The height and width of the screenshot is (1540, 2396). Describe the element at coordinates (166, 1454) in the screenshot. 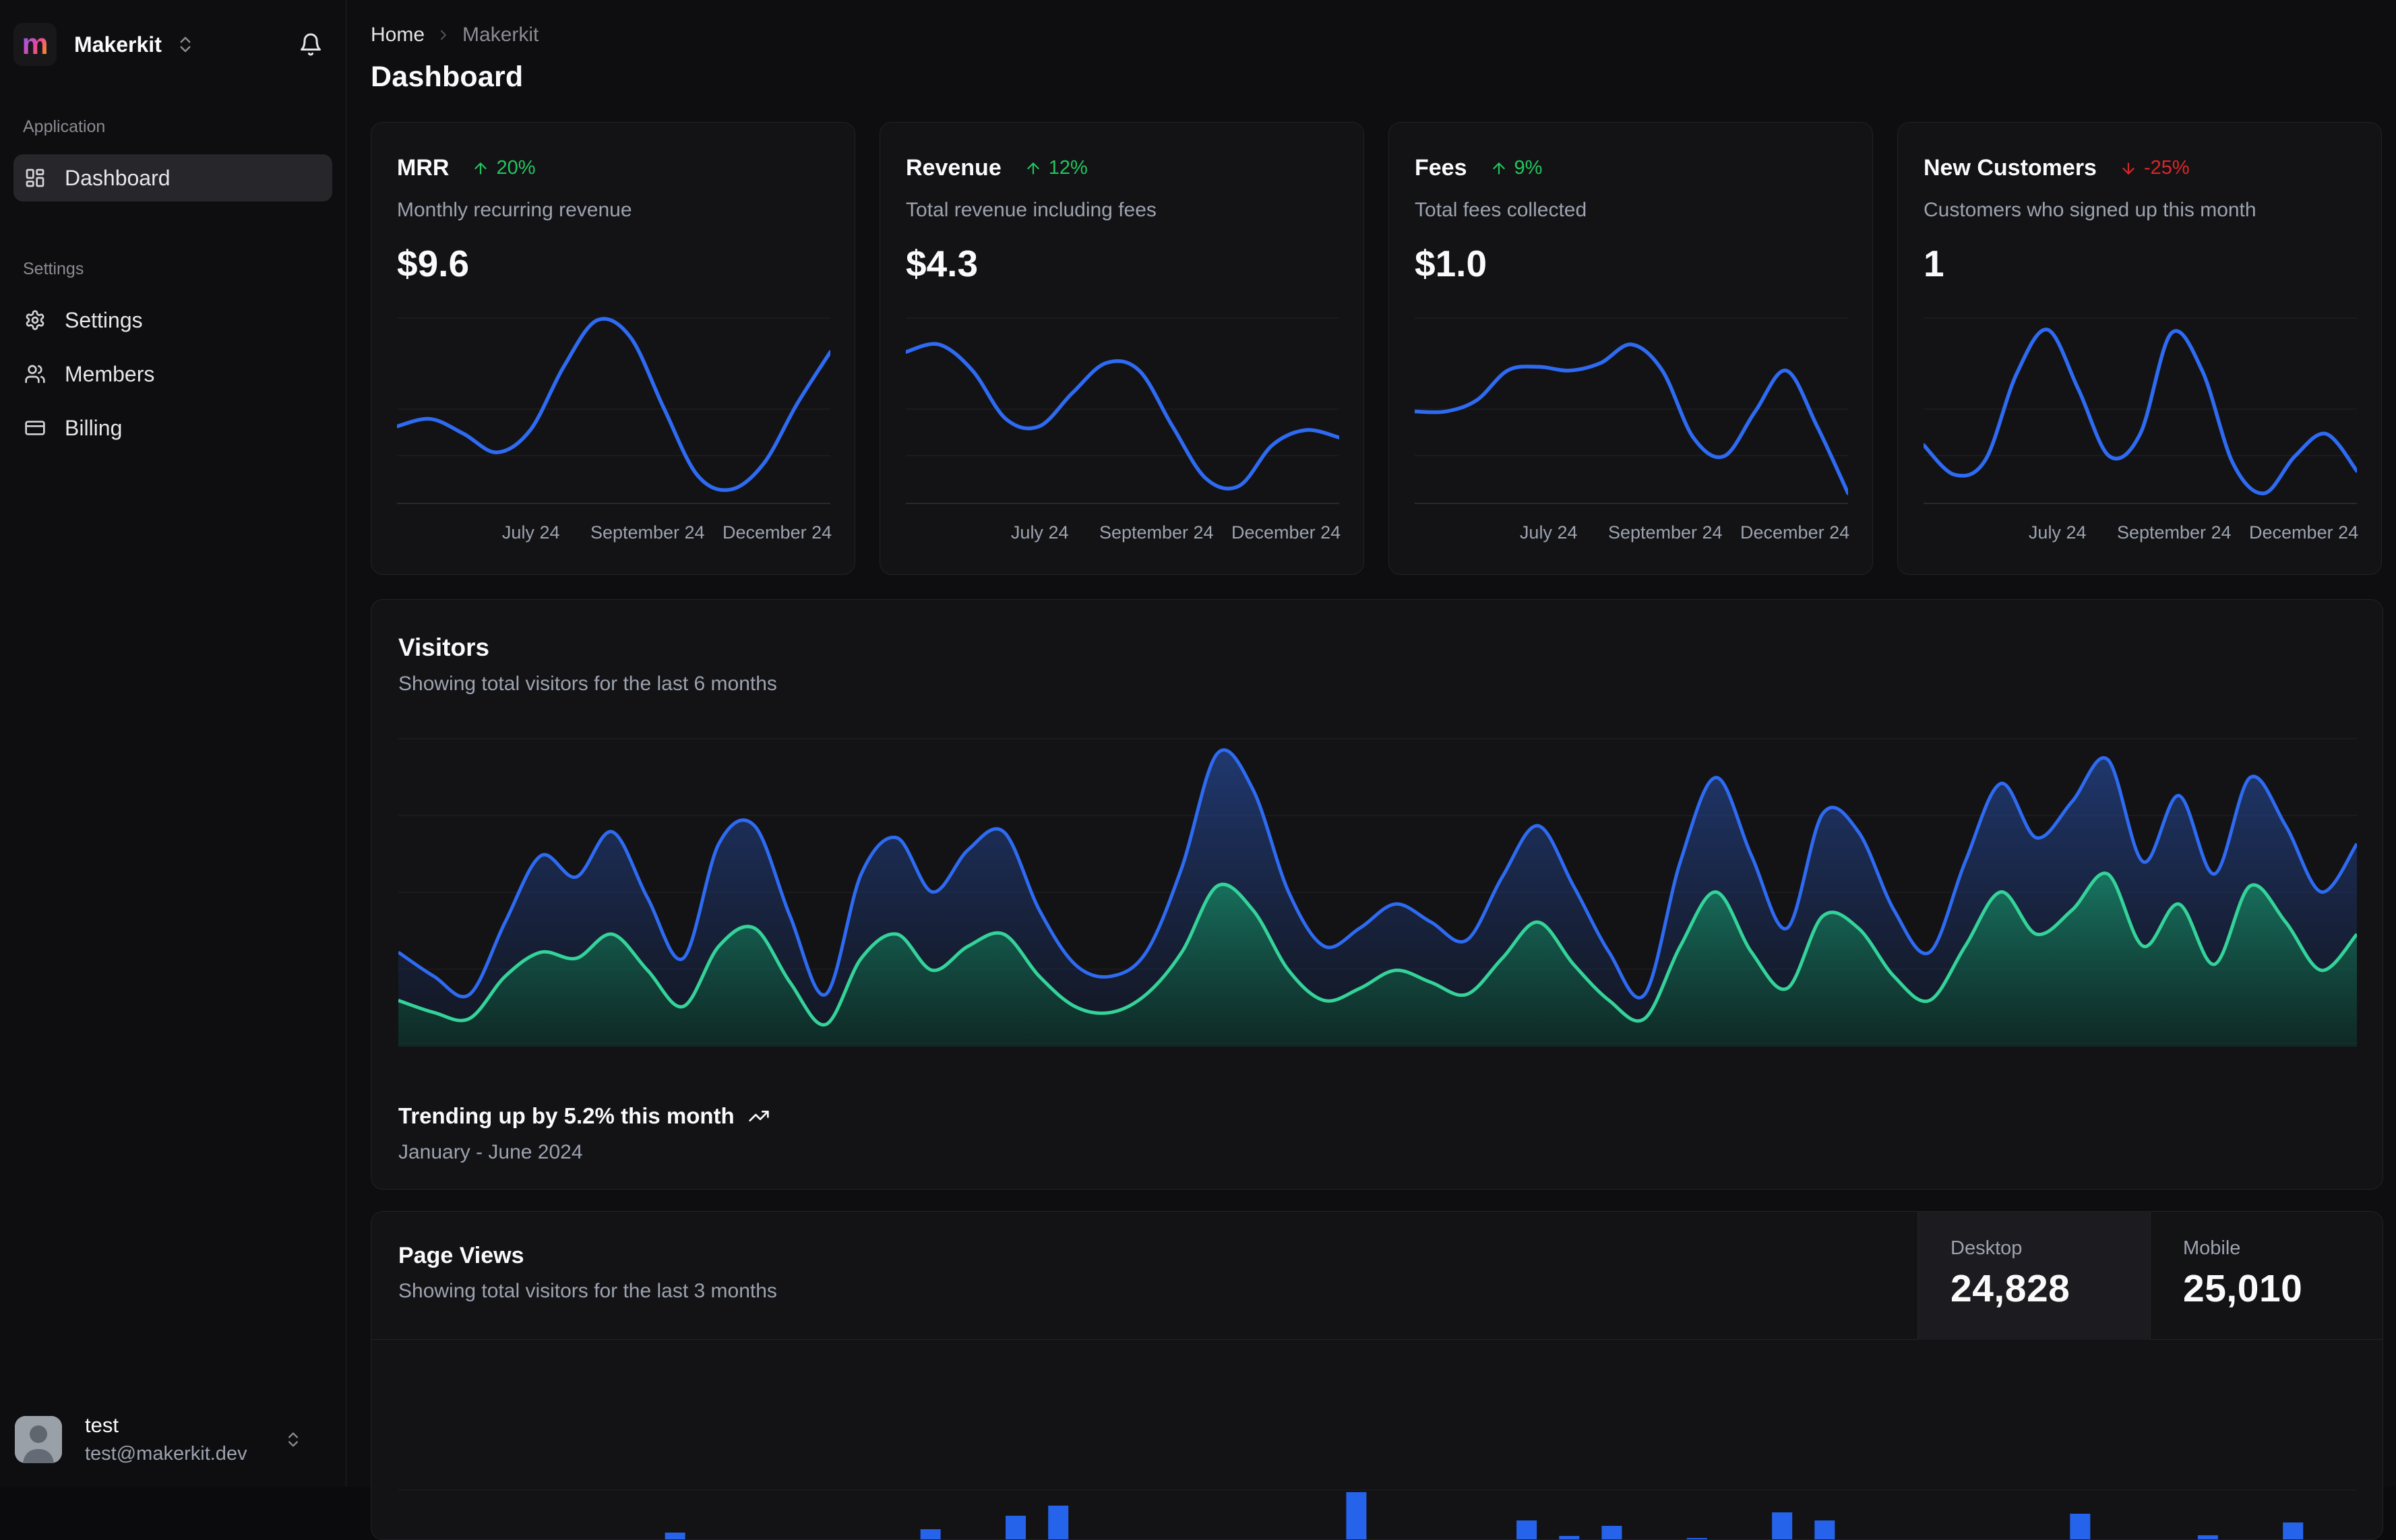

I see `user-email: test@makerkit.dev` at that location.